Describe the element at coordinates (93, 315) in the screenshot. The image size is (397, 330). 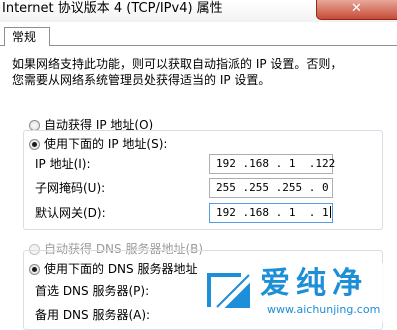
I see `alternate-dns-label: 备用 DNS 服务器(A):` at that location.